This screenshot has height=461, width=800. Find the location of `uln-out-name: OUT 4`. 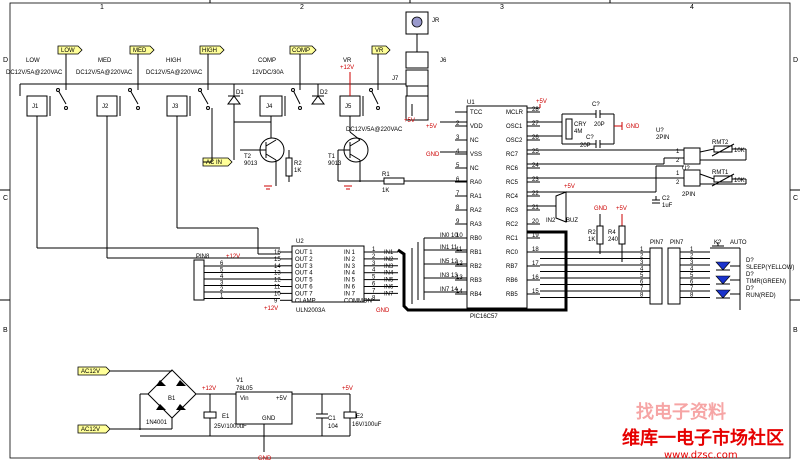

uln-out-name: OUT 4 is located at coordinates (304, 274).